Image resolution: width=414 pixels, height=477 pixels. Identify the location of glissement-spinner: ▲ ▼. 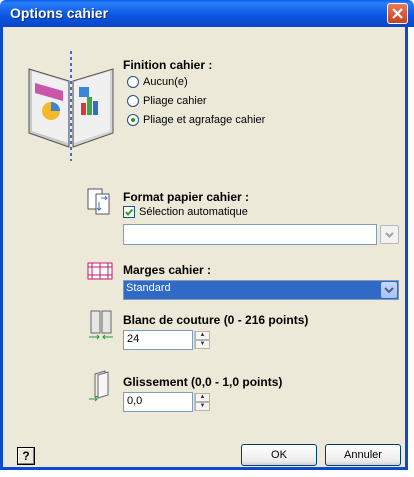
(202, 402).